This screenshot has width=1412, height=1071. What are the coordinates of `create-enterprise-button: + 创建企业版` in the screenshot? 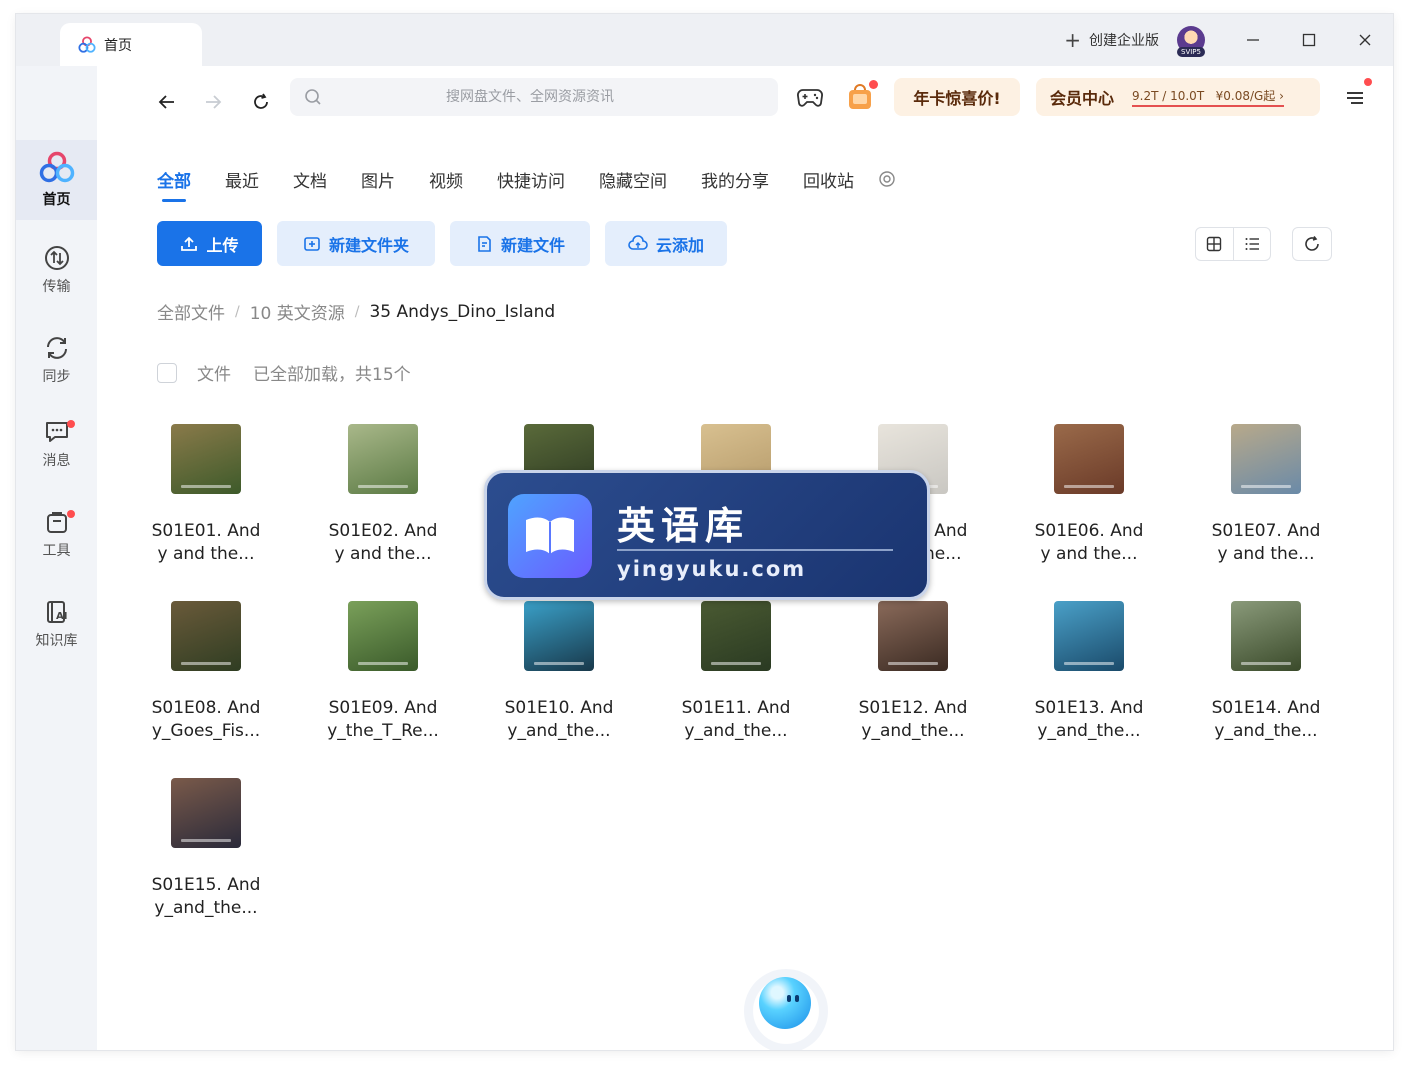 It's located at (1111, 40).